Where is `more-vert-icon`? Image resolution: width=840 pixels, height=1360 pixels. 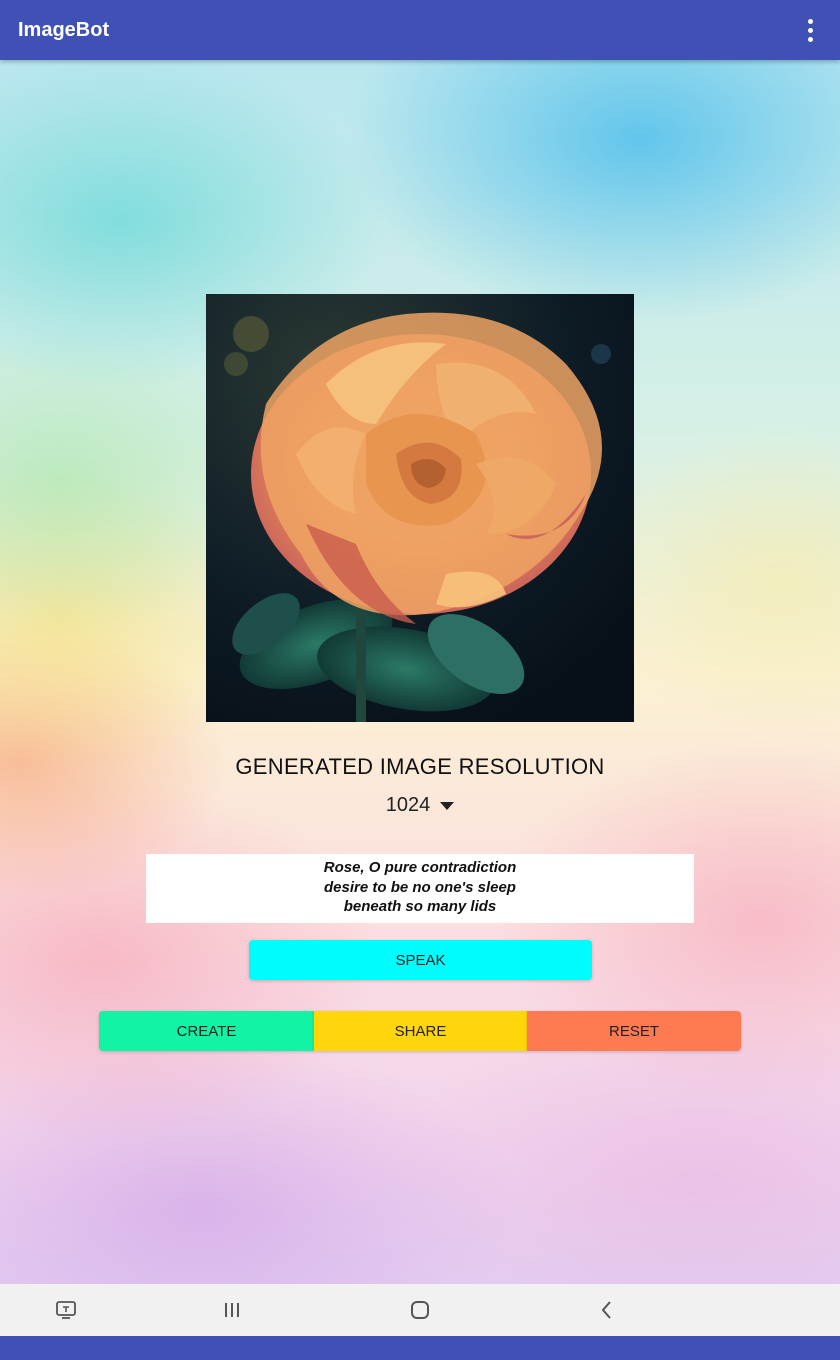
more-vert-icon is located at coordinates (810, 30).